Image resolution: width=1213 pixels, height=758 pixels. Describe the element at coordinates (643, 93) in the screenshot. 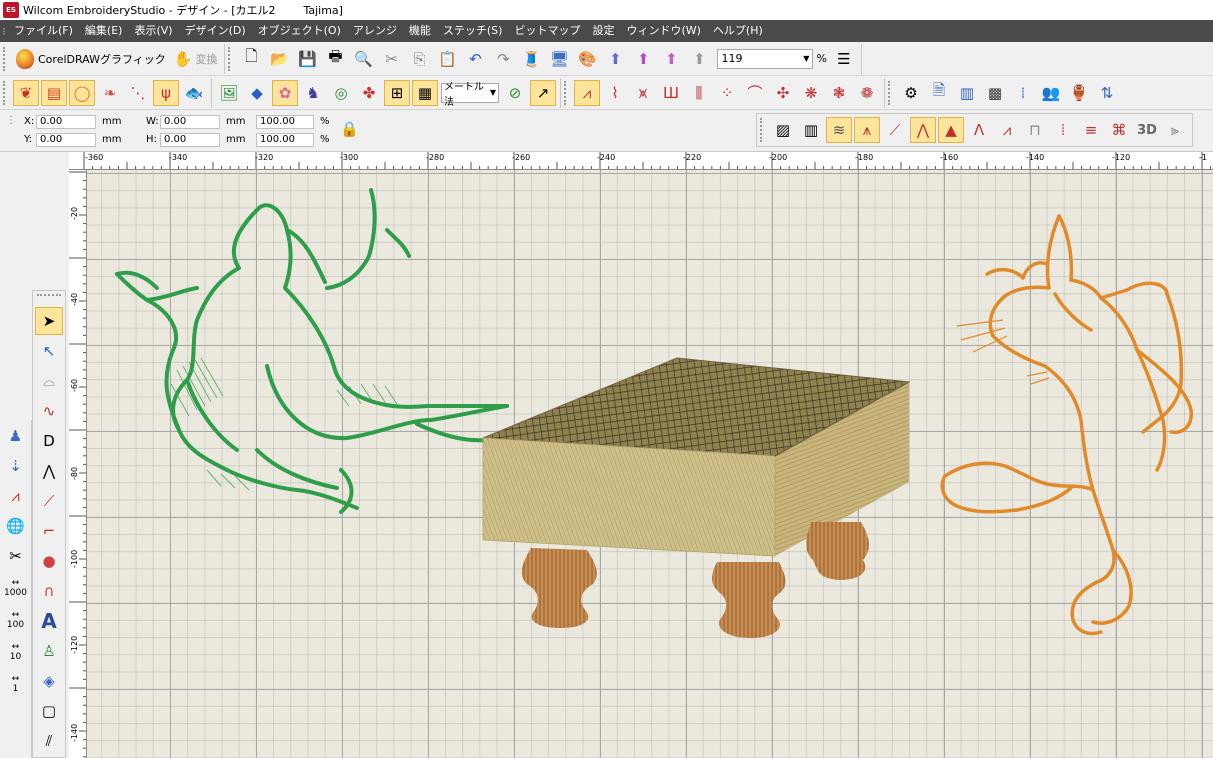

I see `wave-icon: ⩙` at that location.